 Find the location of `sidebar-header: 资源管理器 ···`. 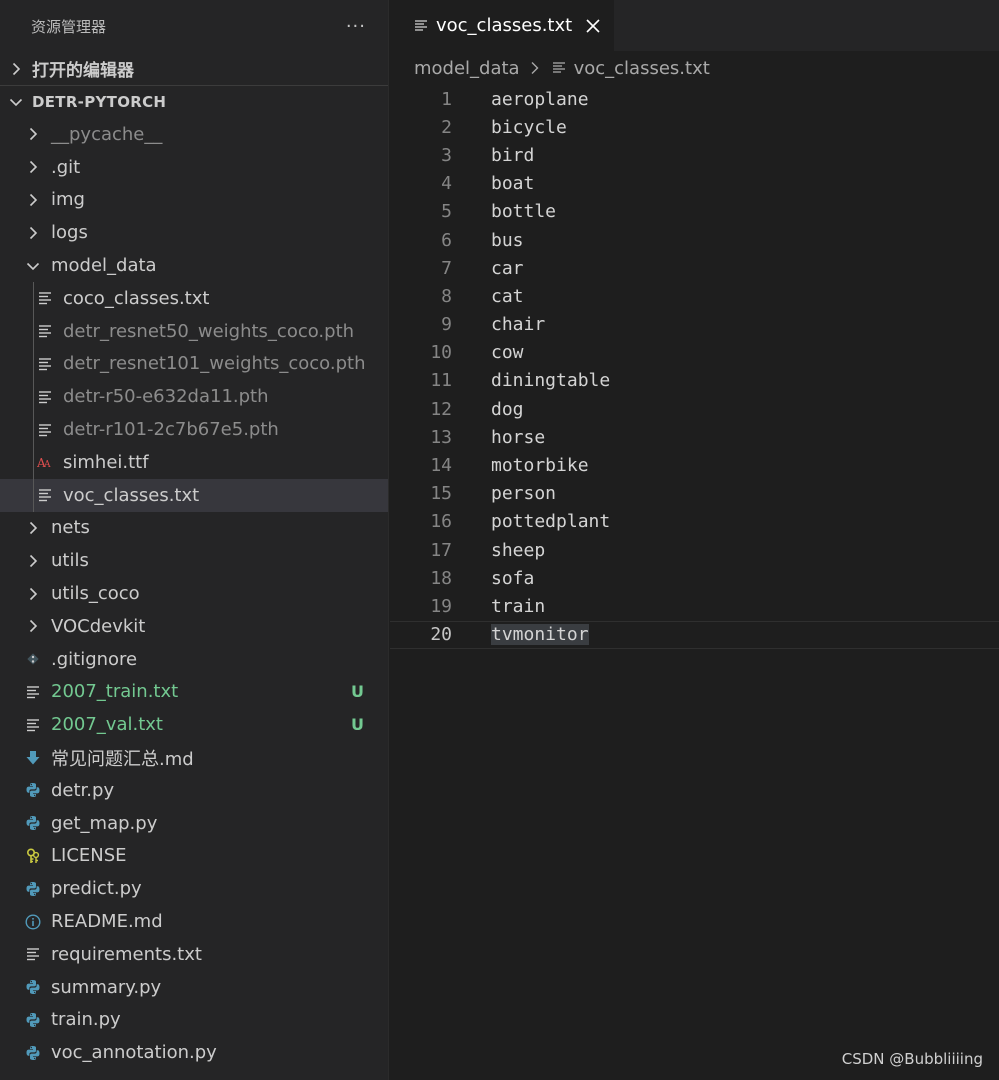

sidebar-header: 资源管理器 ··· is located at coordinates (194, 26).